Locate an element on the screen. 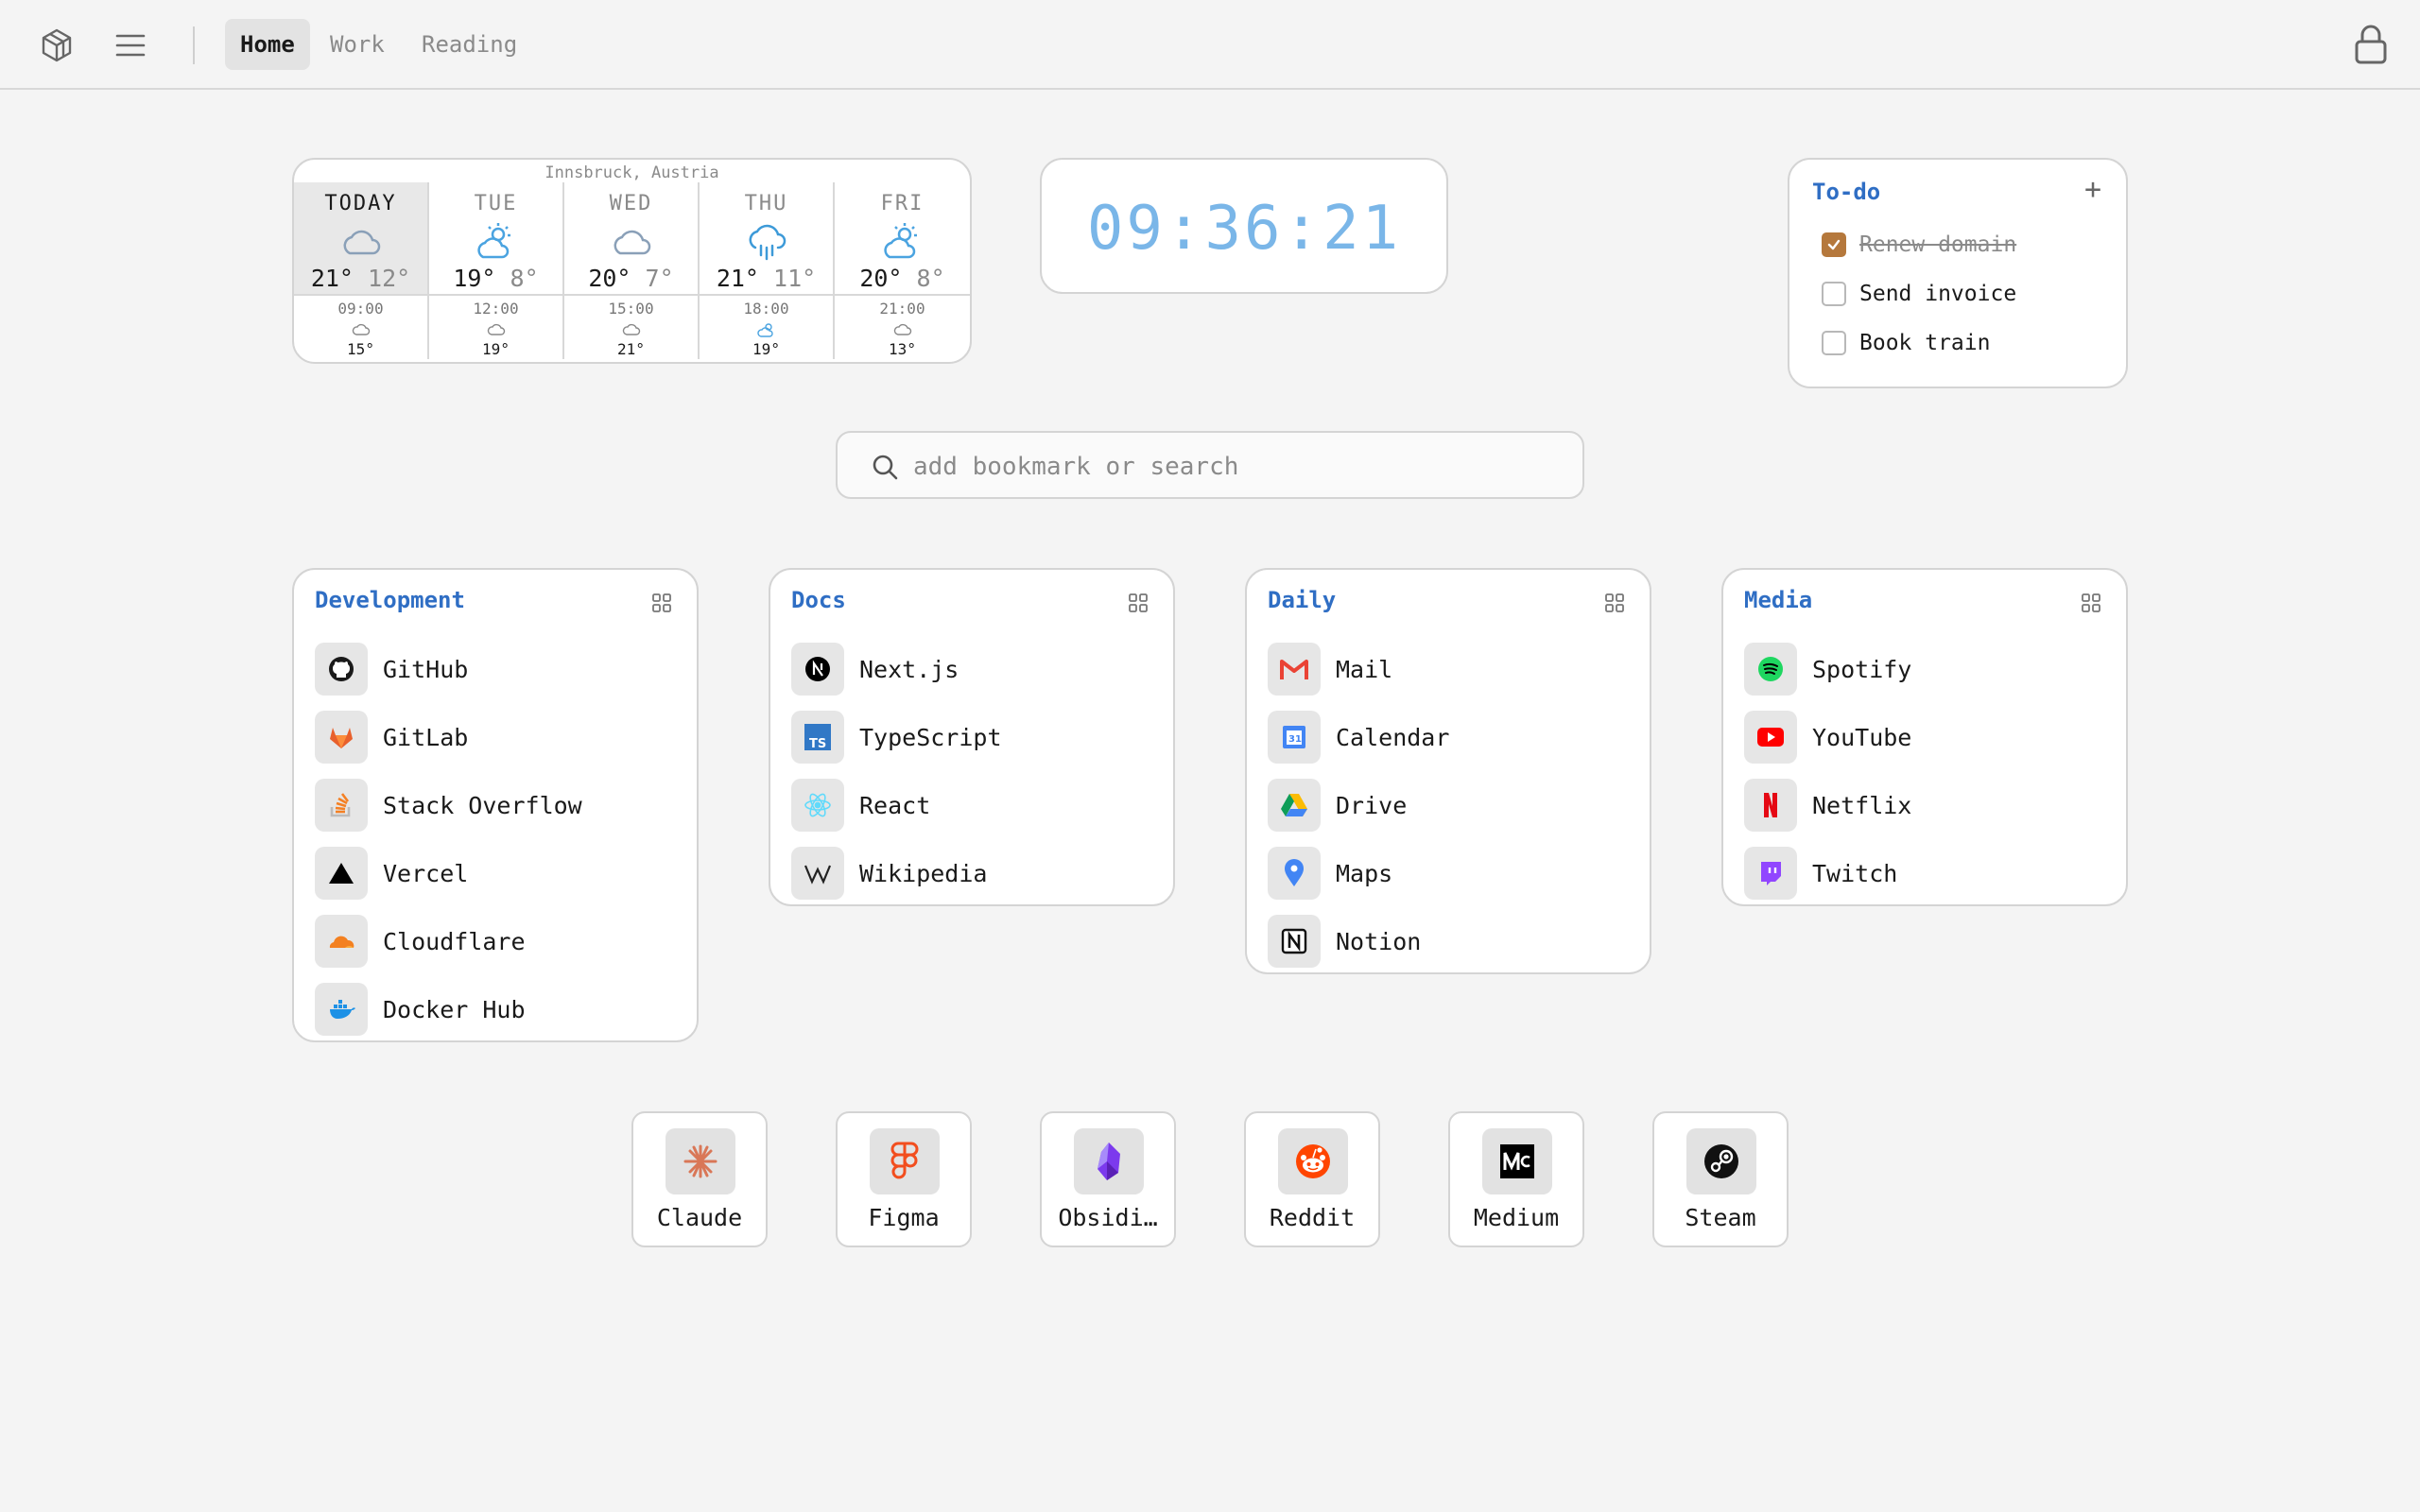  gmail-icon is located at coordinates (1295, 669).